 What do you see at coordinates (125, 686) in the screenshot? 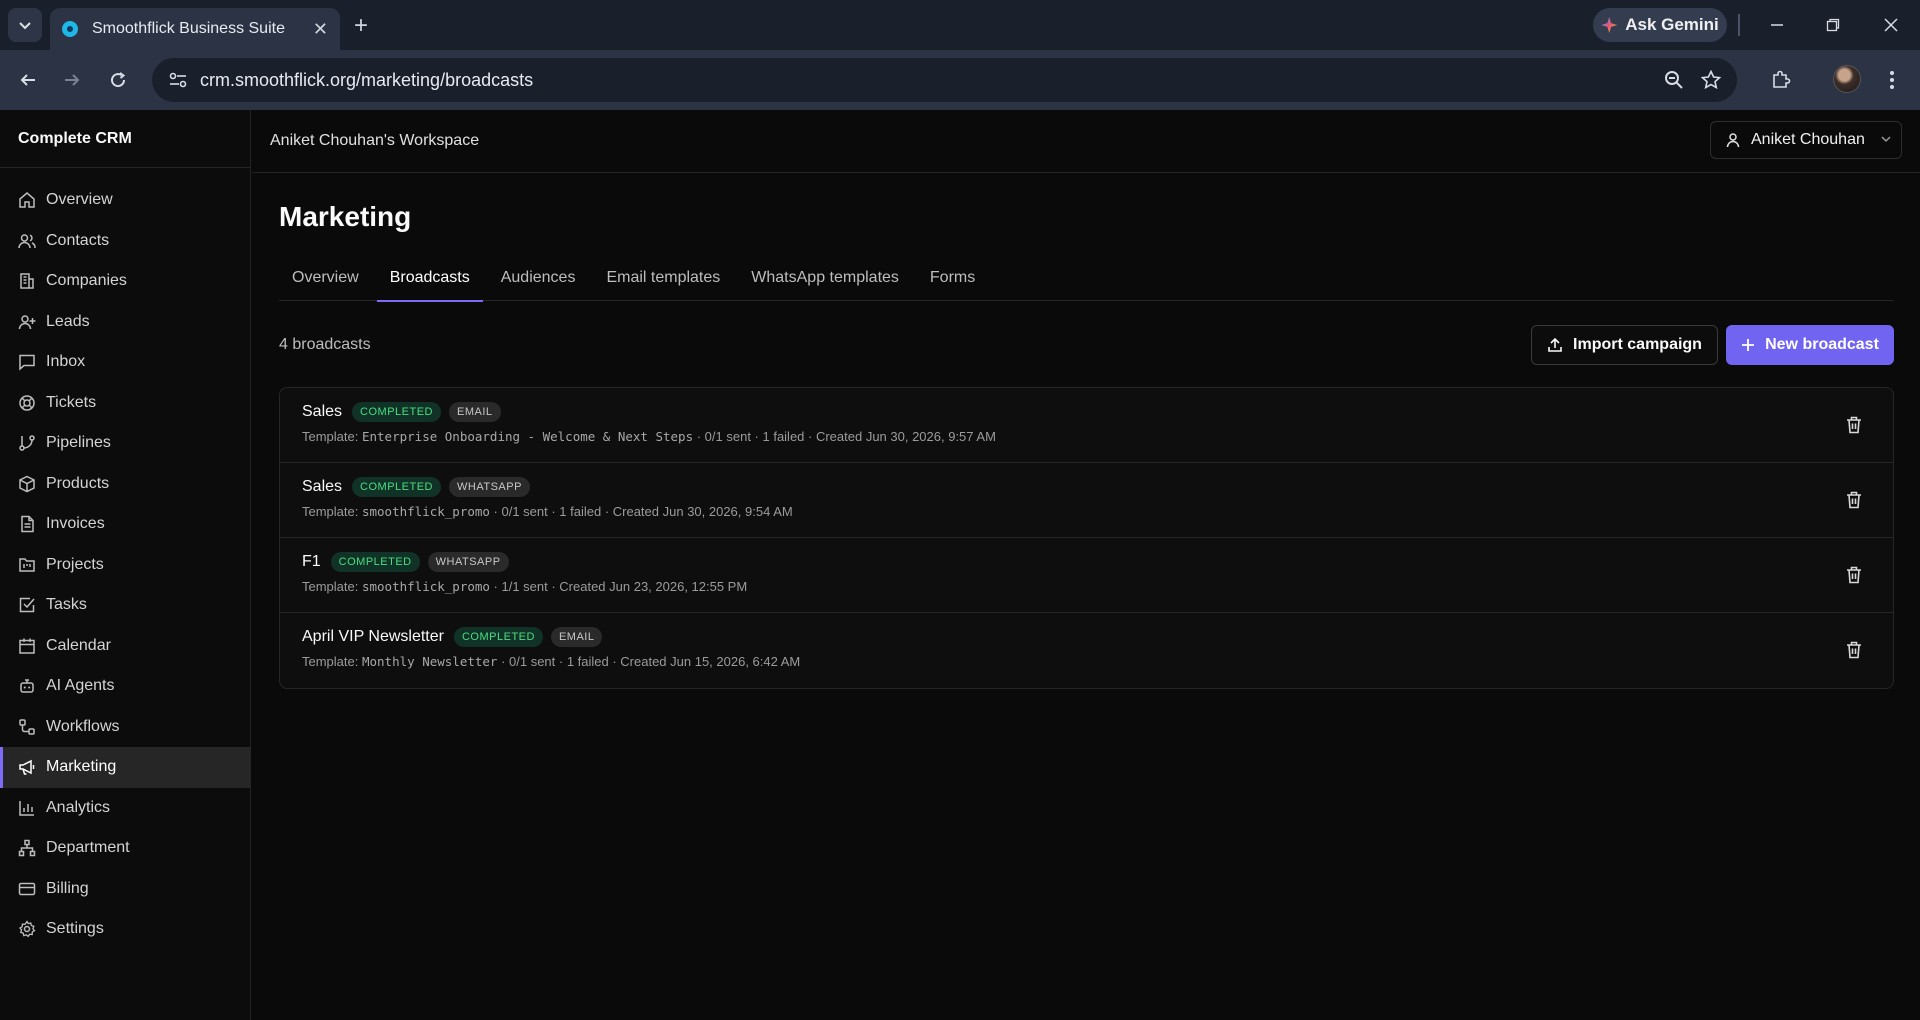
I see `sidebar-item-ai-agents: AI Agents` at bounding box center [125, 686].